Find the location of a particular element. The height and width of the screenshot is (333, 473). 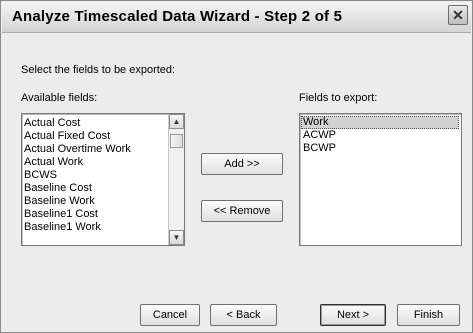

available-field-item: Actual Work is located at coordinates (103, 162).